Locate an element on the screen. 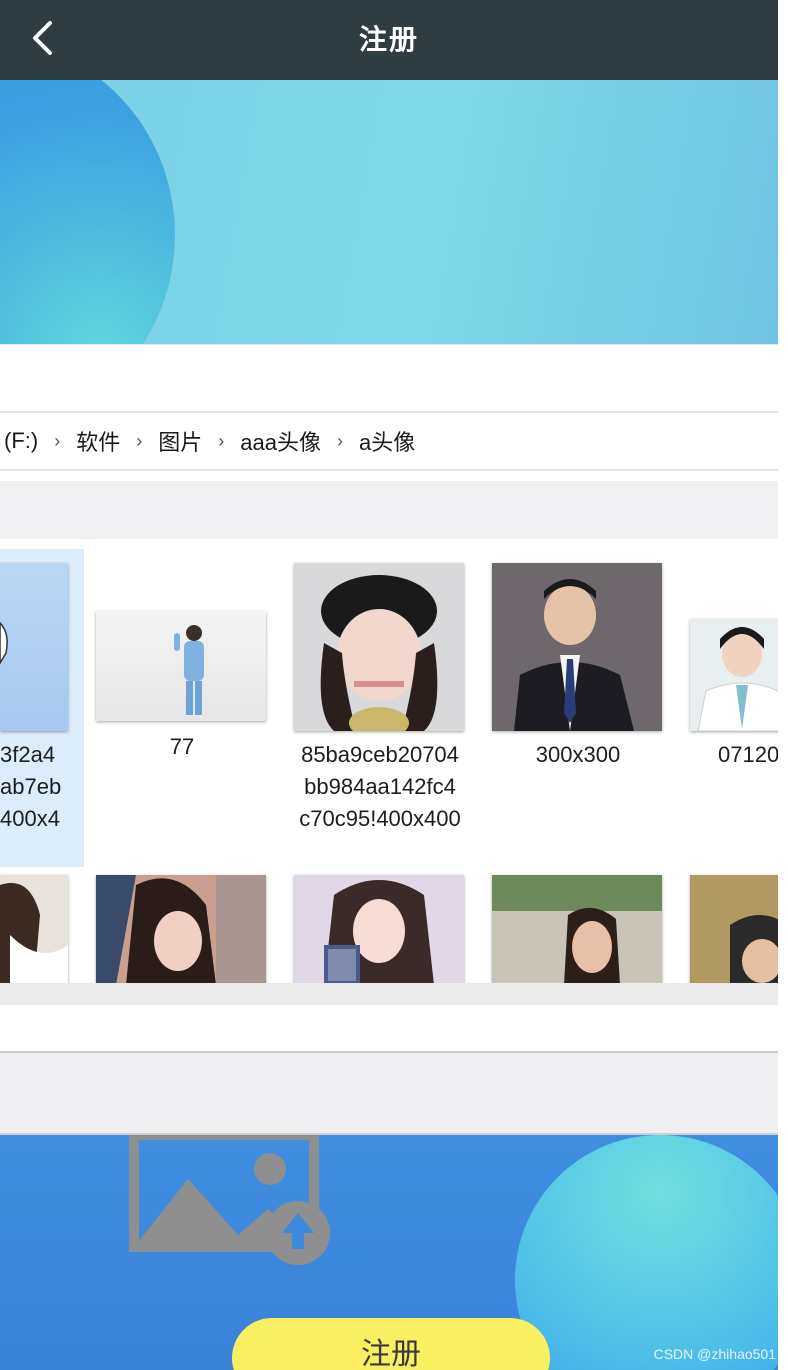 The image size is (788, 1370). right-edge is located at coordinates (783, 685).